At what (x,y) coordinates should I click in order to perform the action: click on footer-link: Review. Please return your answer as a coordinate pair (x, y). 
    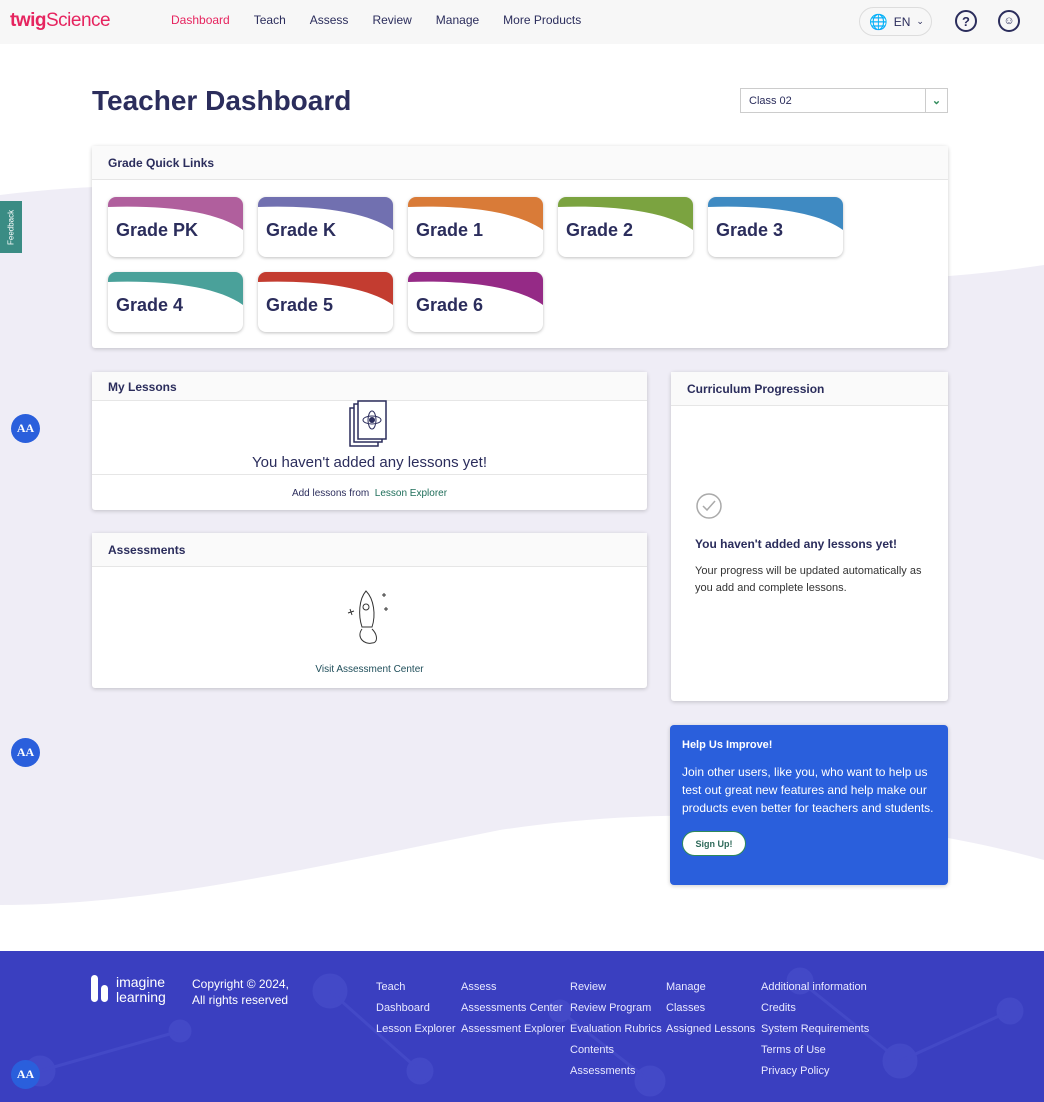
    Looking at the image, I should click on (616, 987).